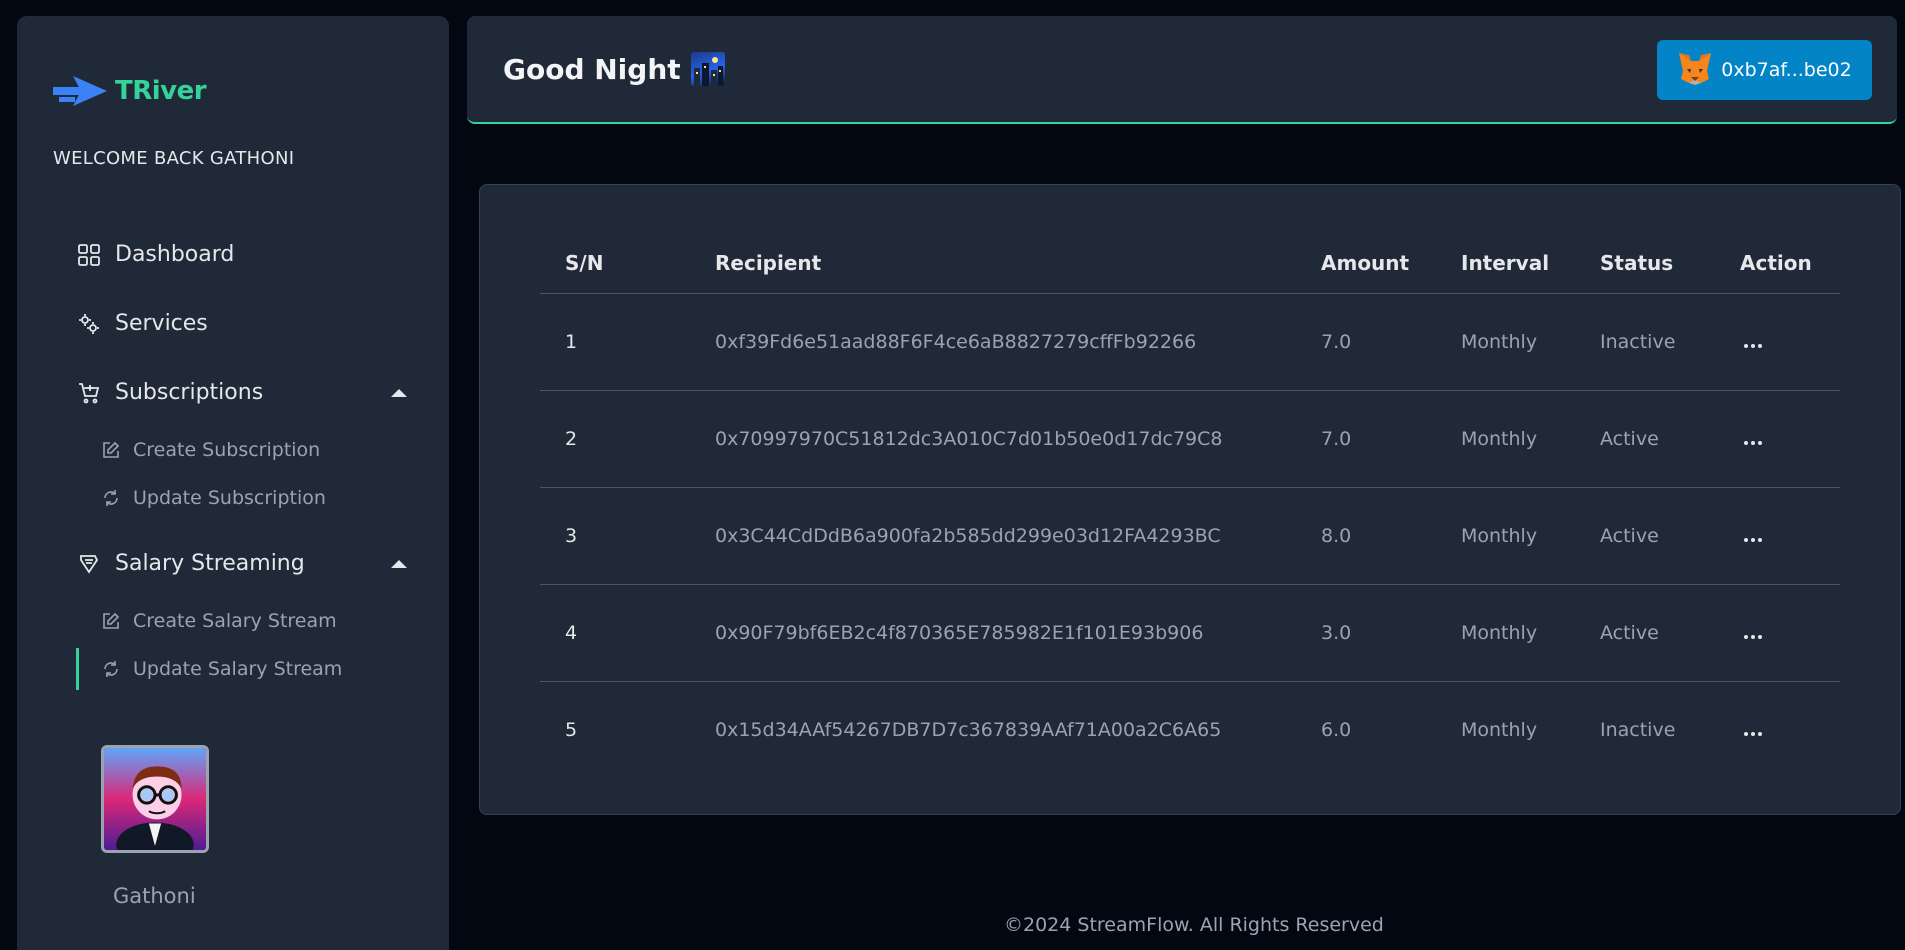 The width and height of the screenshot is (1905, 950). Describe the element at coordinates (89, 324) in the screenshot. I see `gears-icon` at that location.